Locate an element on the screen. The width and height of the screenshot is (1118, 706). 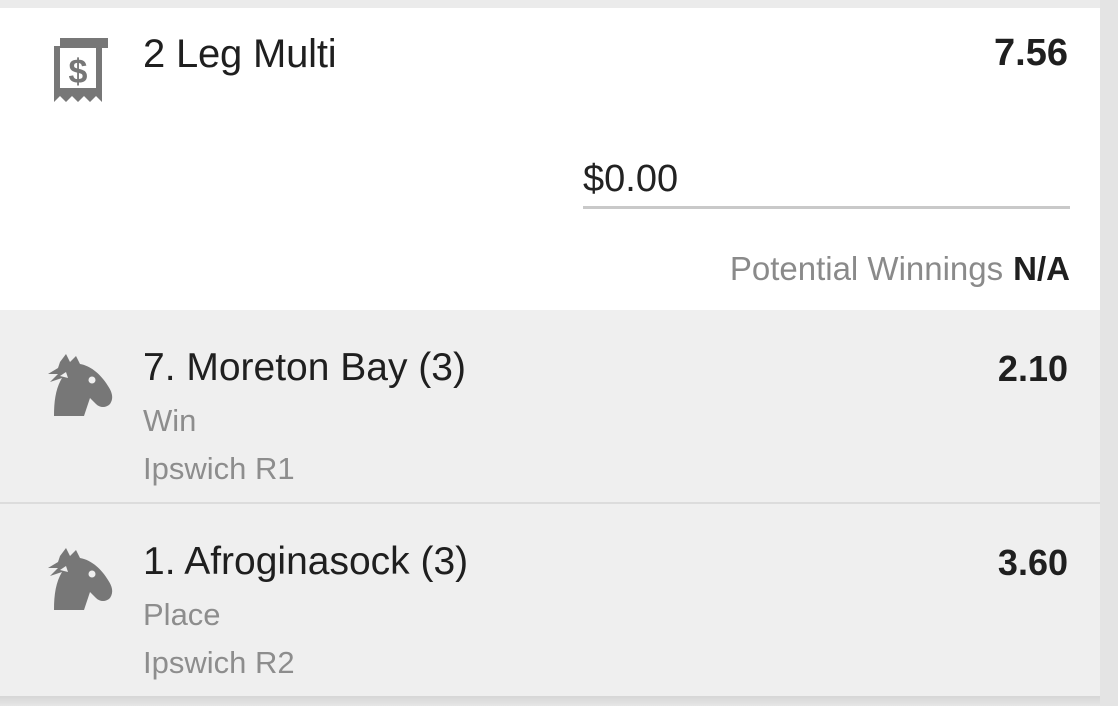
potential-winnings-value: N/A is located at coordinates (1041, 268).